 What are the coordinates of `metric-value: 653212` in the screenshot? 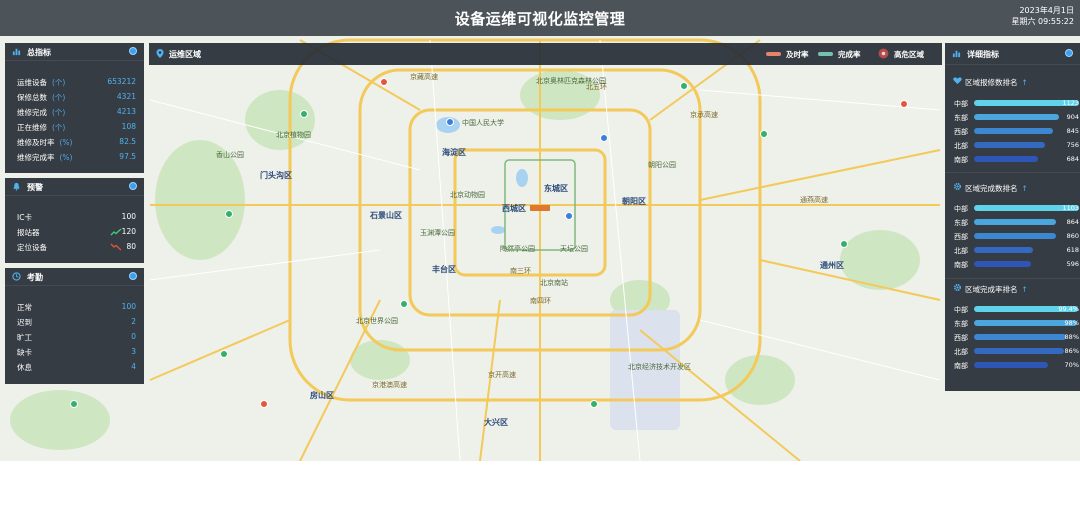 It's located at (121, 81).